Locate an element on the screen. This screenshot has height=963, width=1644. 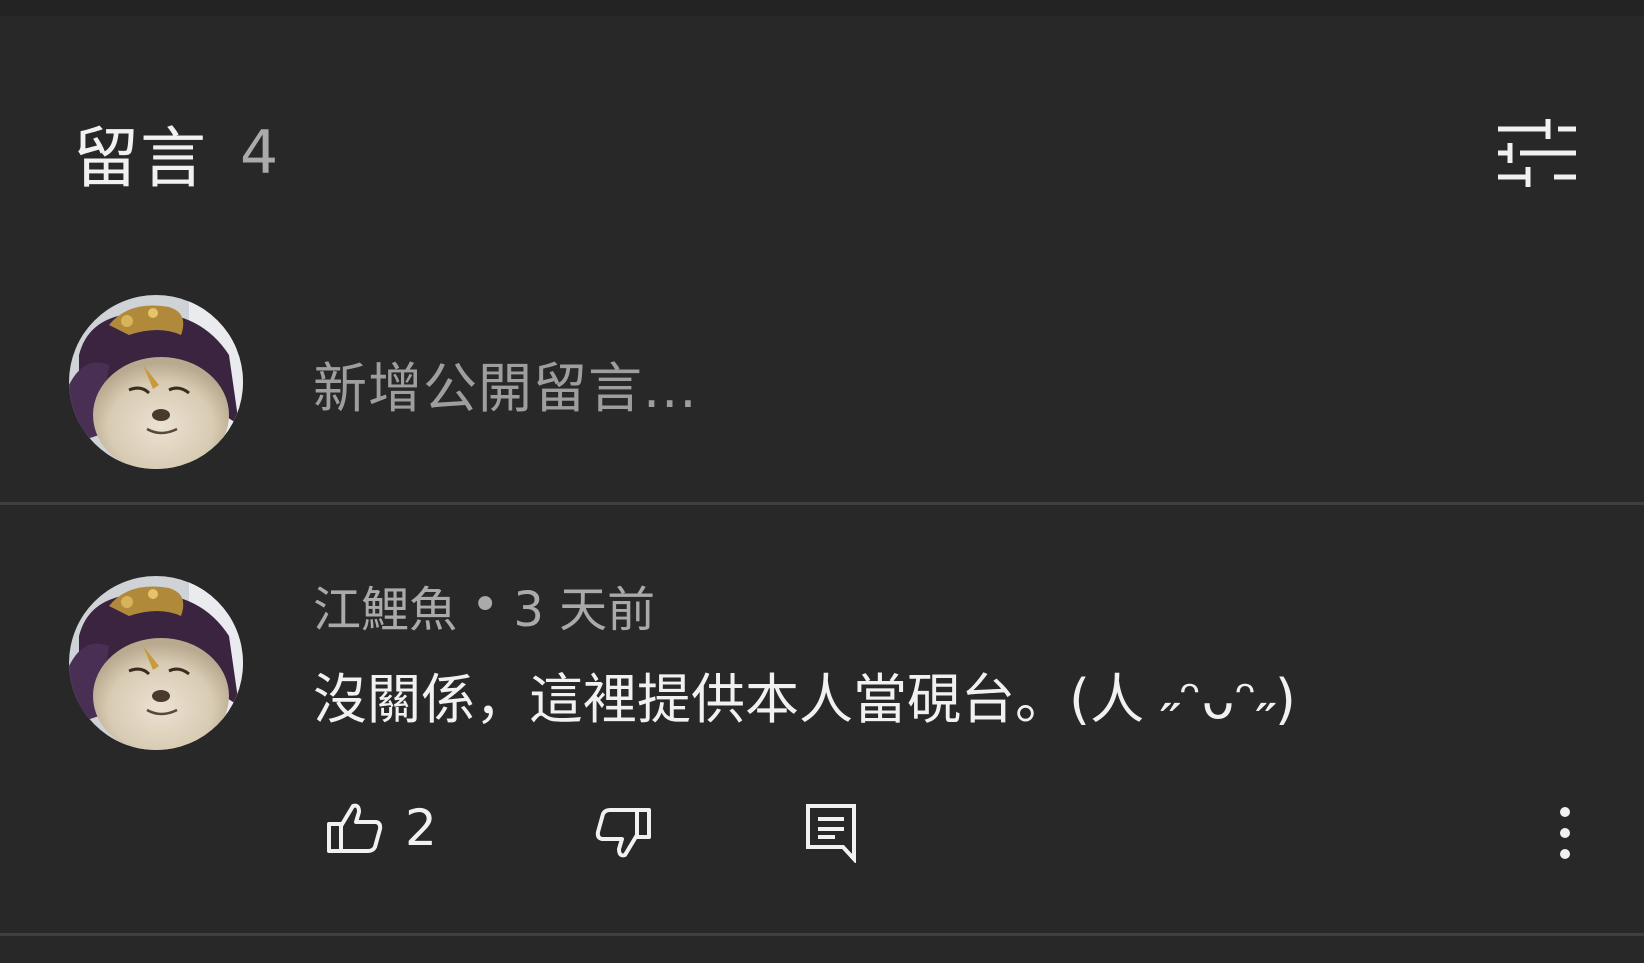
dislike-button is located at coordinates (623, 833).